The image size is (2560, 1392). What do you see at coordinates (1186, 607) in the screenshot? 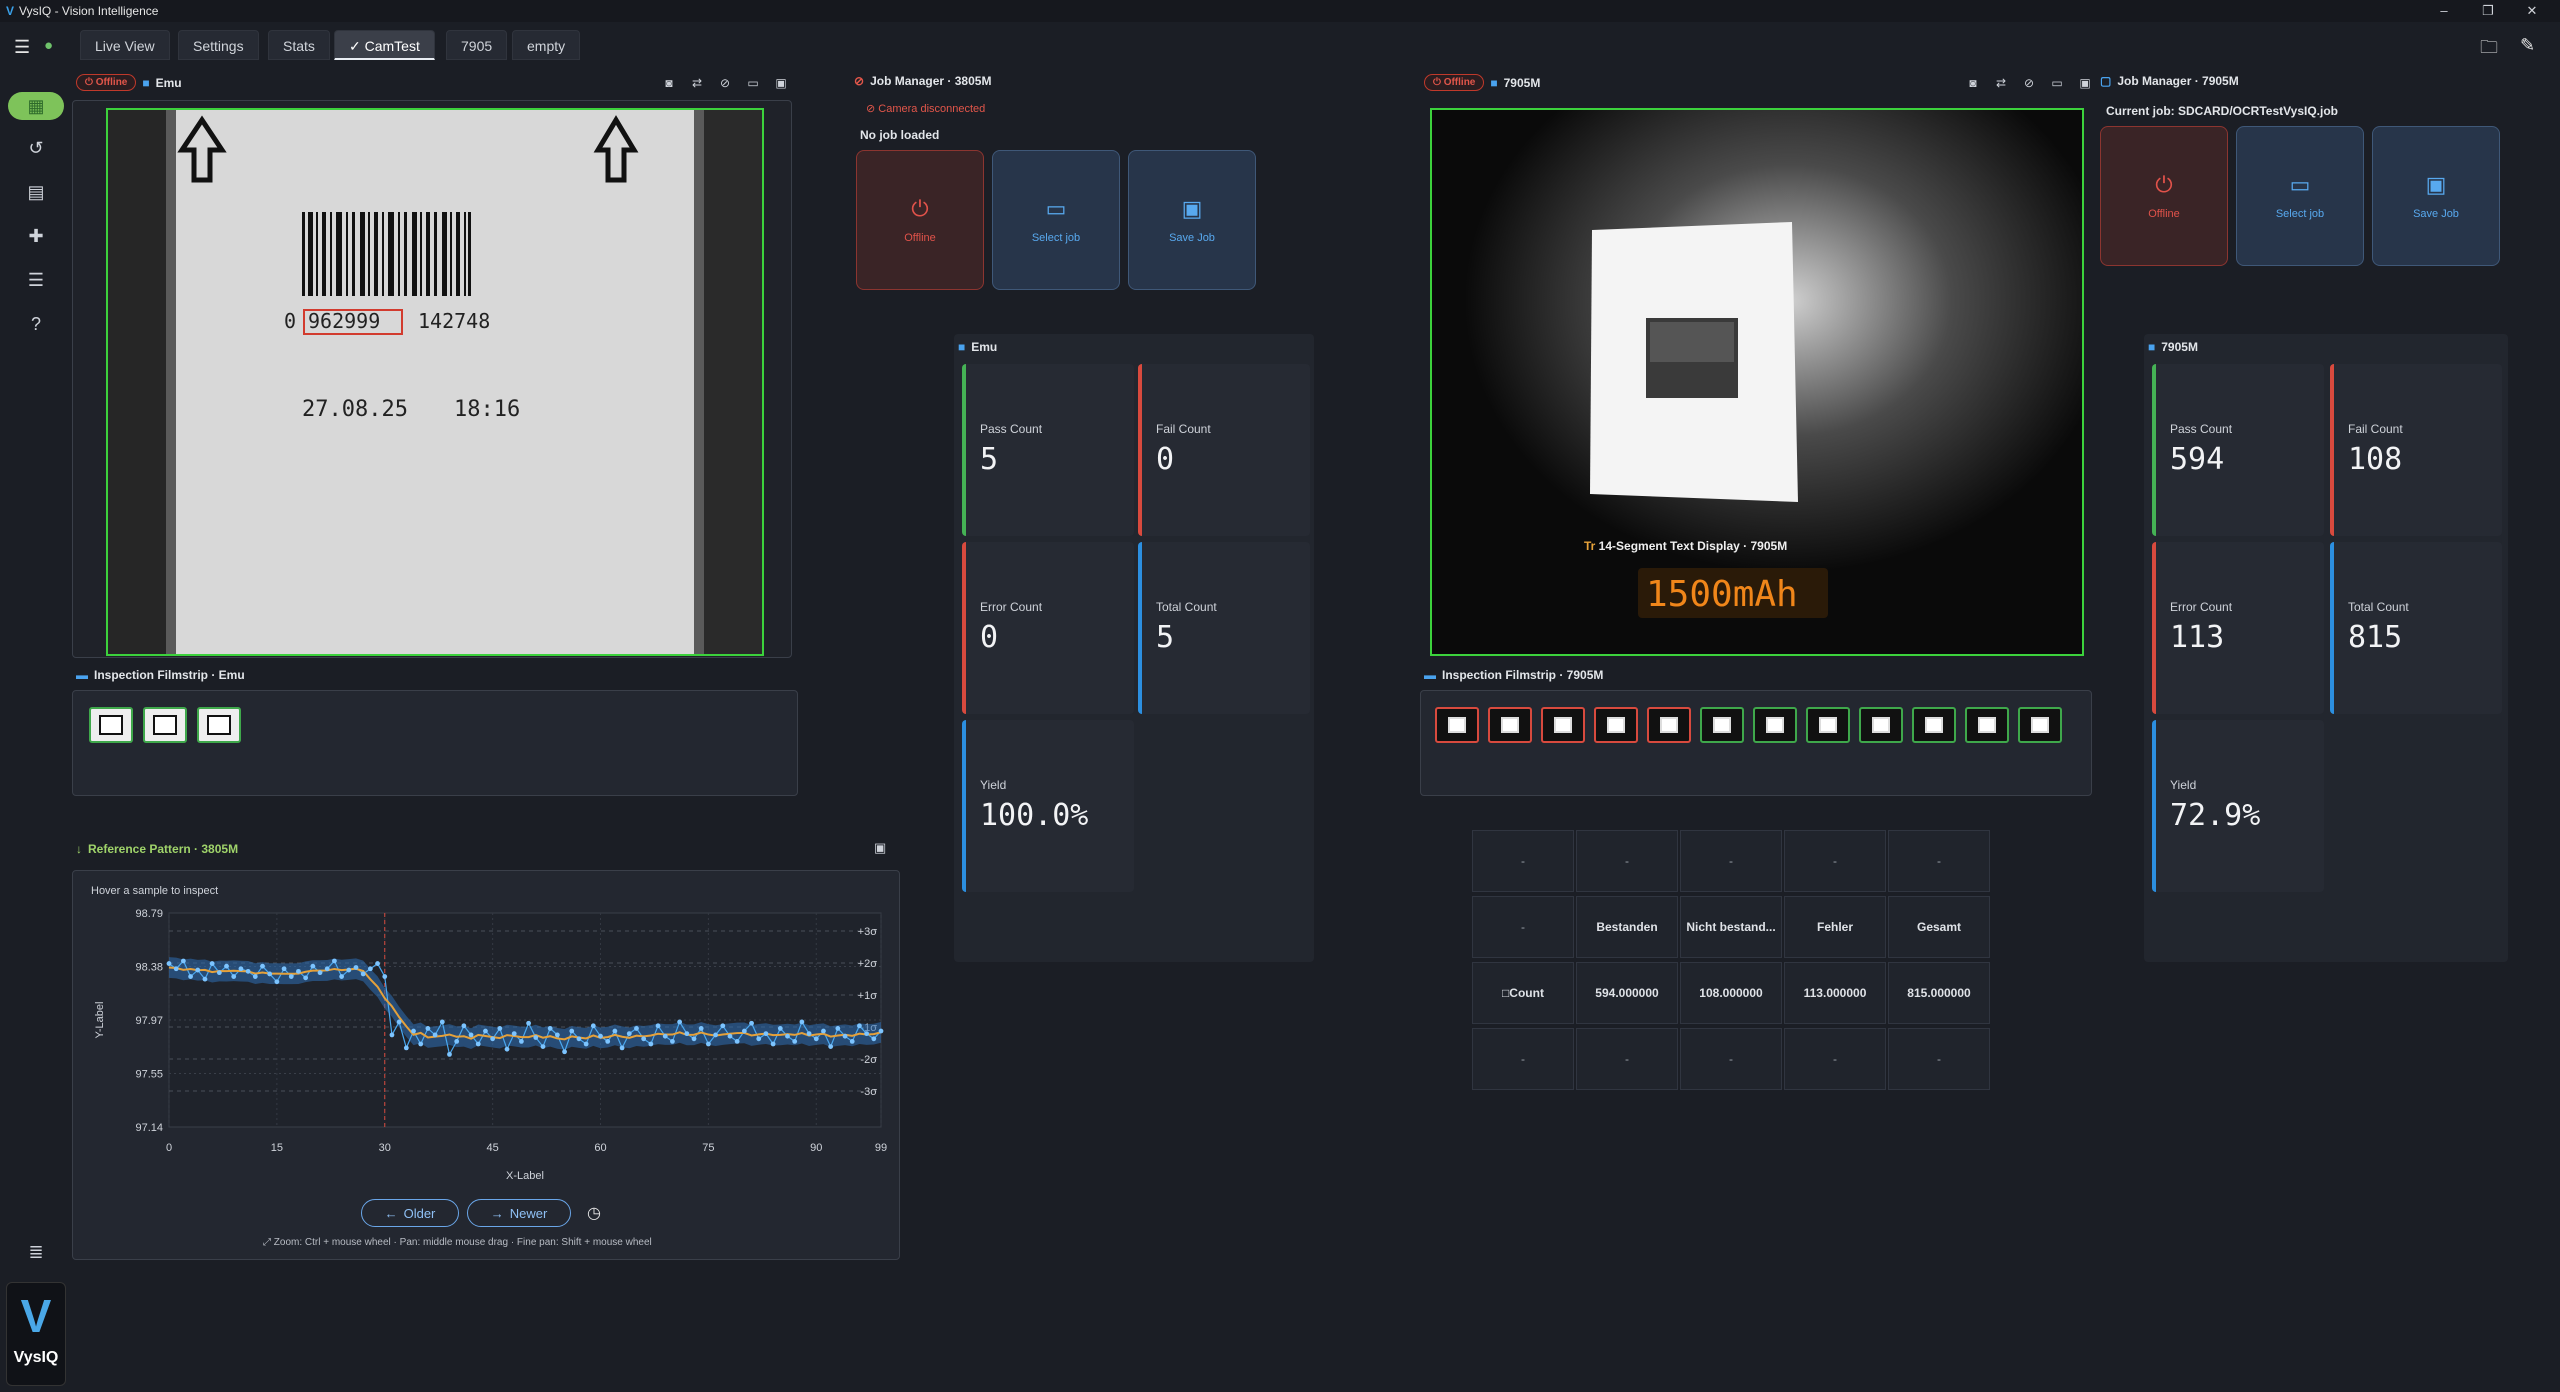
I see `total-label: Total Count` at bounding box center [1186, 607].